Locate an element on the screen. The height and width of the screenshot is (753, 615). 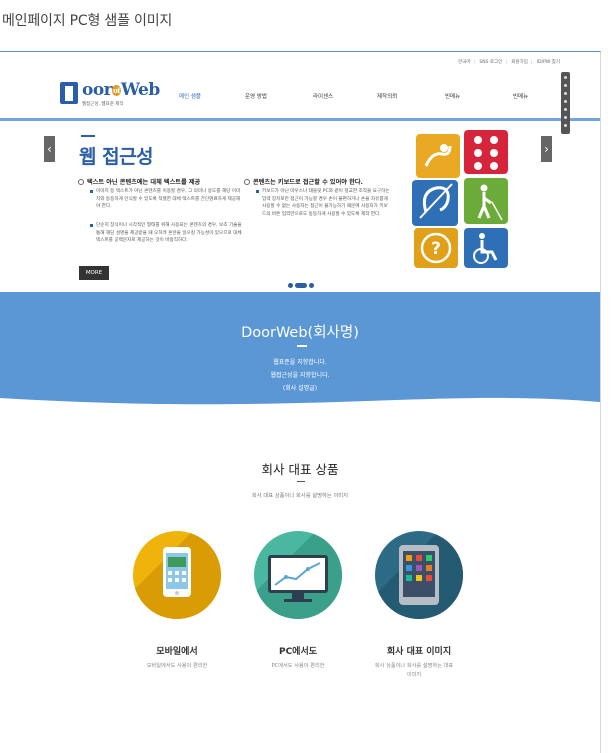
help-question-icon: ? is located at coordinates (436, 248).